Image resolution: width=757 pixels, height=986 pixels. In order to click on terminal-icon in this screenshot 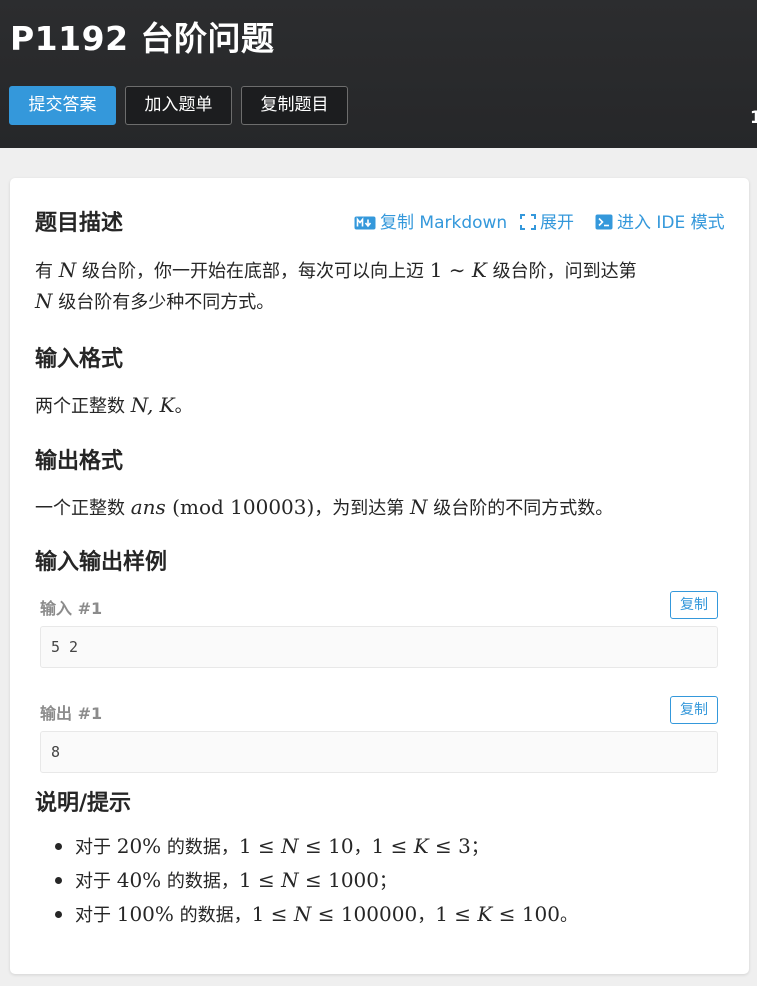, I will do `click(604, 222)`.